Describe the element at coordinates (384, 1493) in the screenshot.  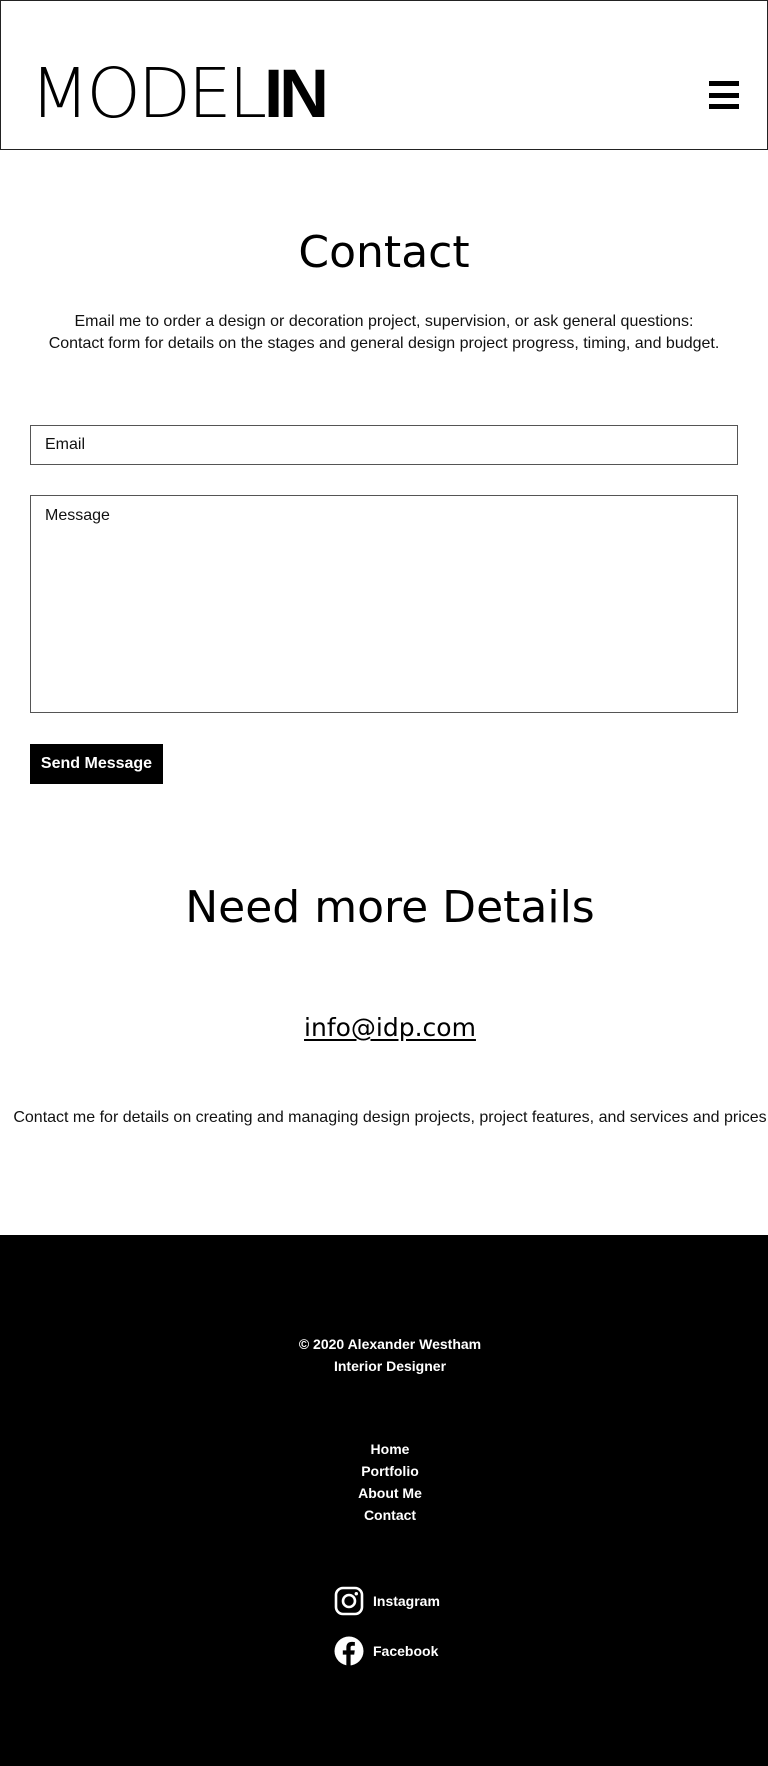
I see `footer-nav-about: About Me` at that location.